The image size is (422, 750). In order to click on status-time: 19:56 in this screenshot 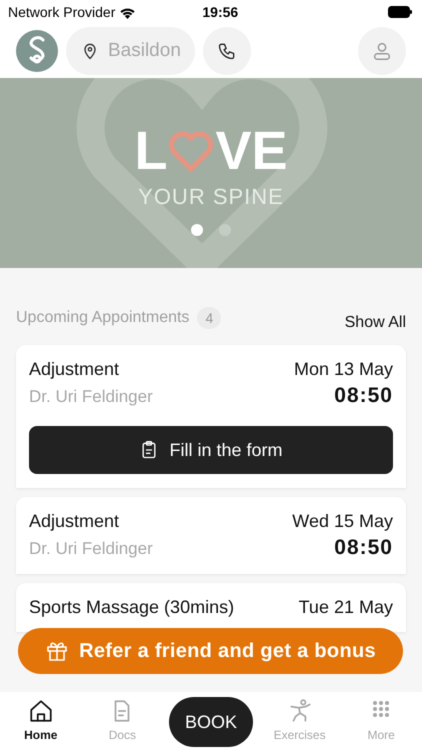, I will do `click(221, 12)`.